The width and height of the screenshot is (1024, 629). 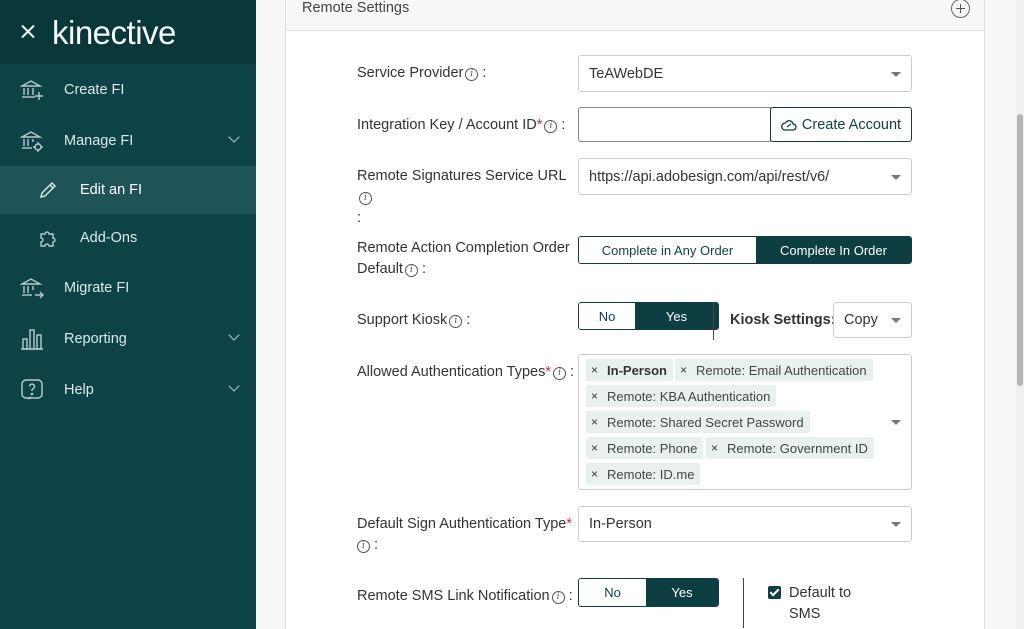 I want to click on sidebar-item-label: Reporting, so click(x=95, y=338).